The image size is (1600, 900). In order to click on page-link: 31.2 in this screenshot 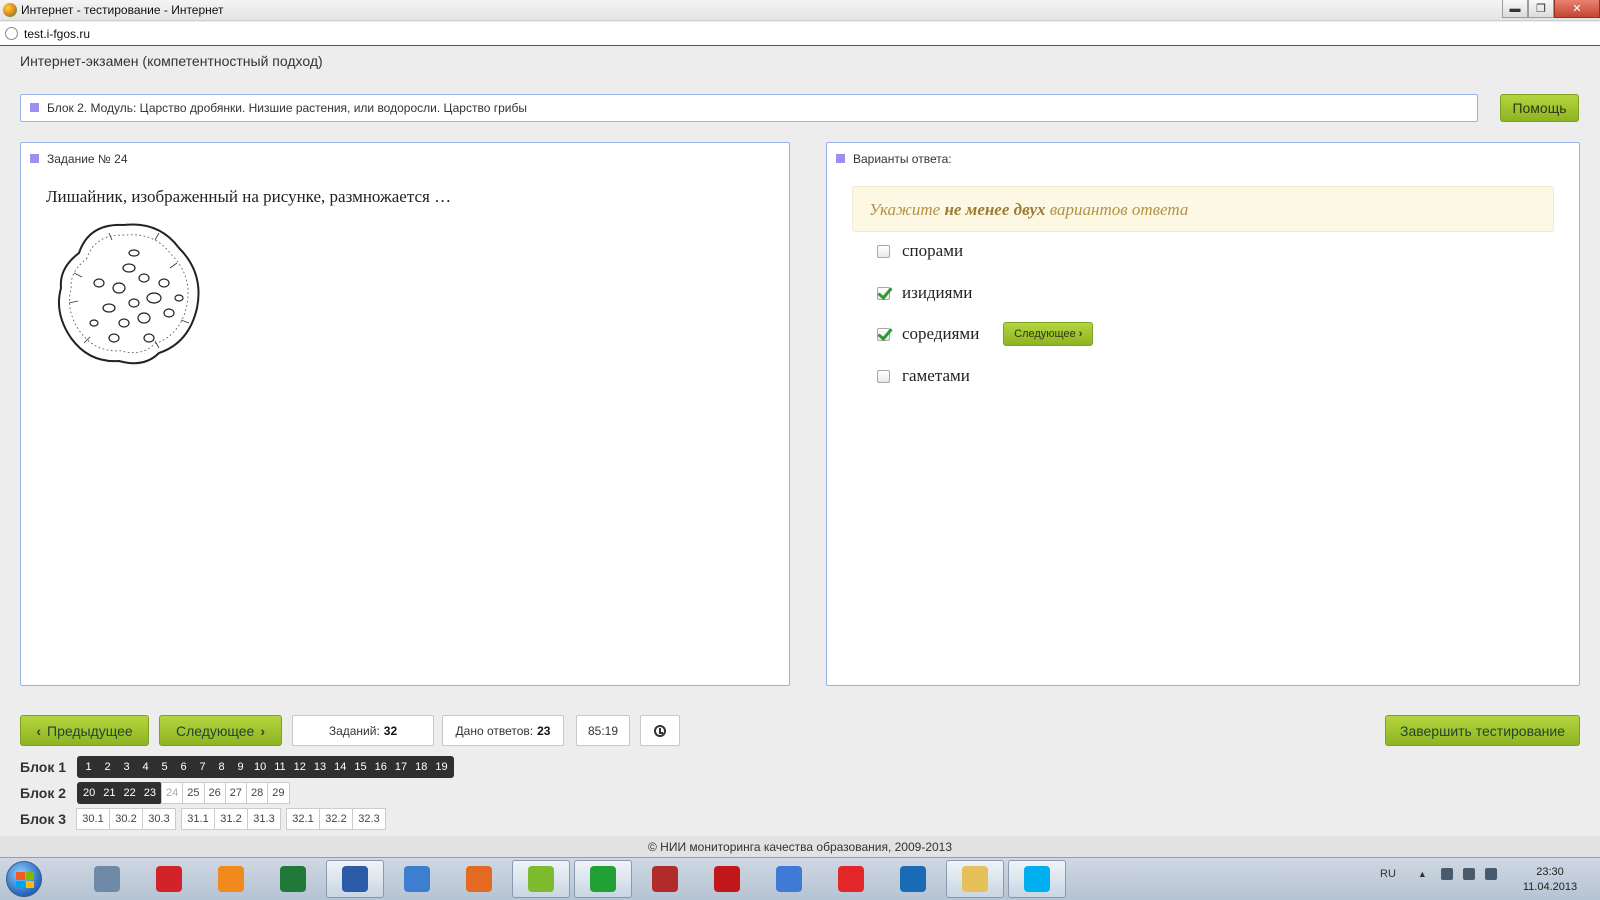, I will do `click(231, 819)`.